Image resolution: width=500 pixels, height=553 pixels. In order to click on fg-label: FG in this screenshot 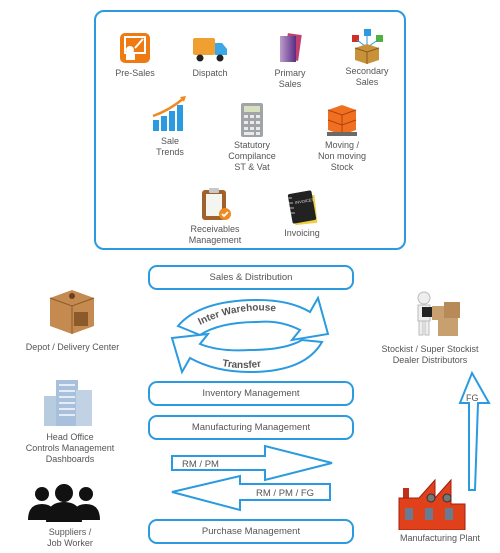, I will do `click(472, 398)`.